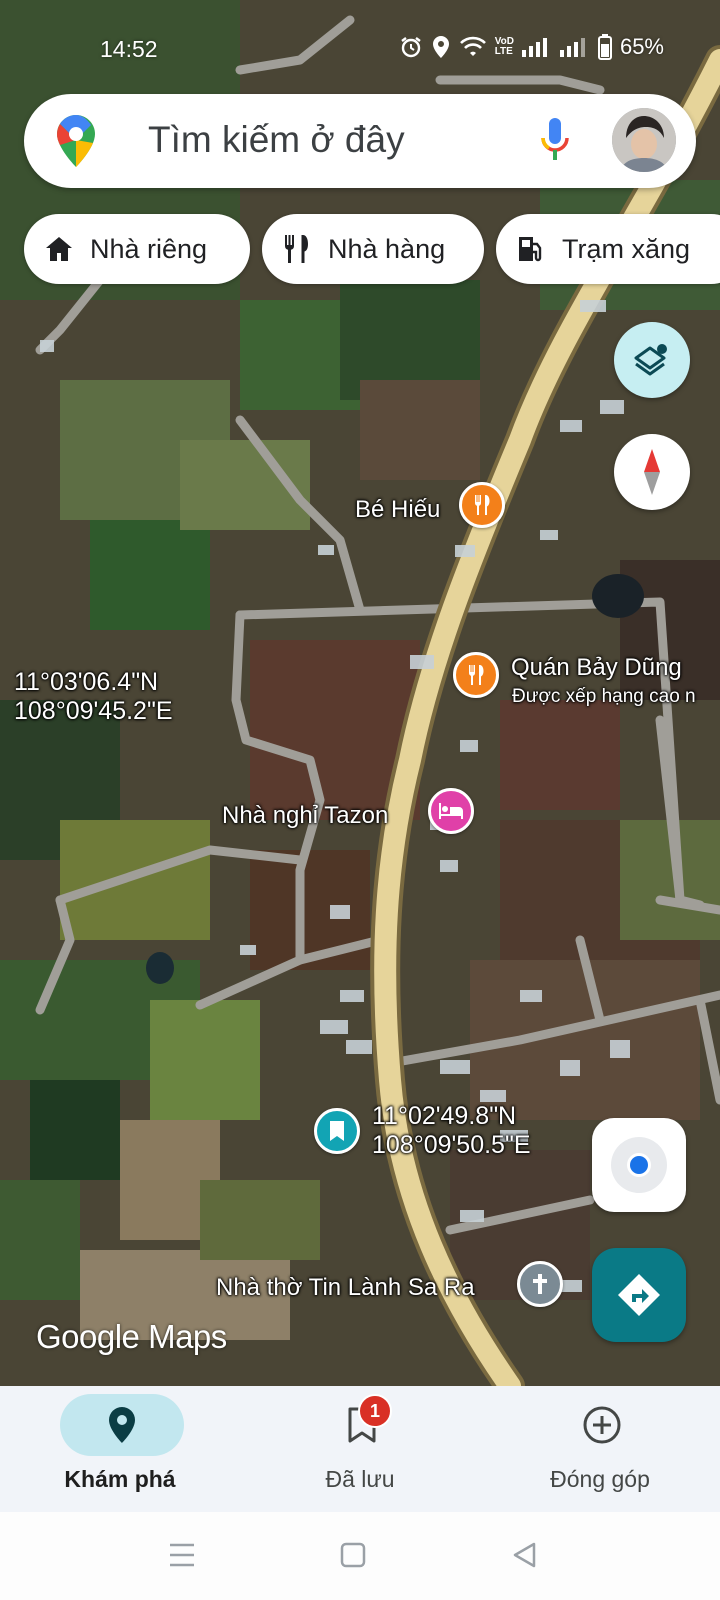 This screenshot has height=1600, width=720. I want to click on directions-button, so click(639, 1295).